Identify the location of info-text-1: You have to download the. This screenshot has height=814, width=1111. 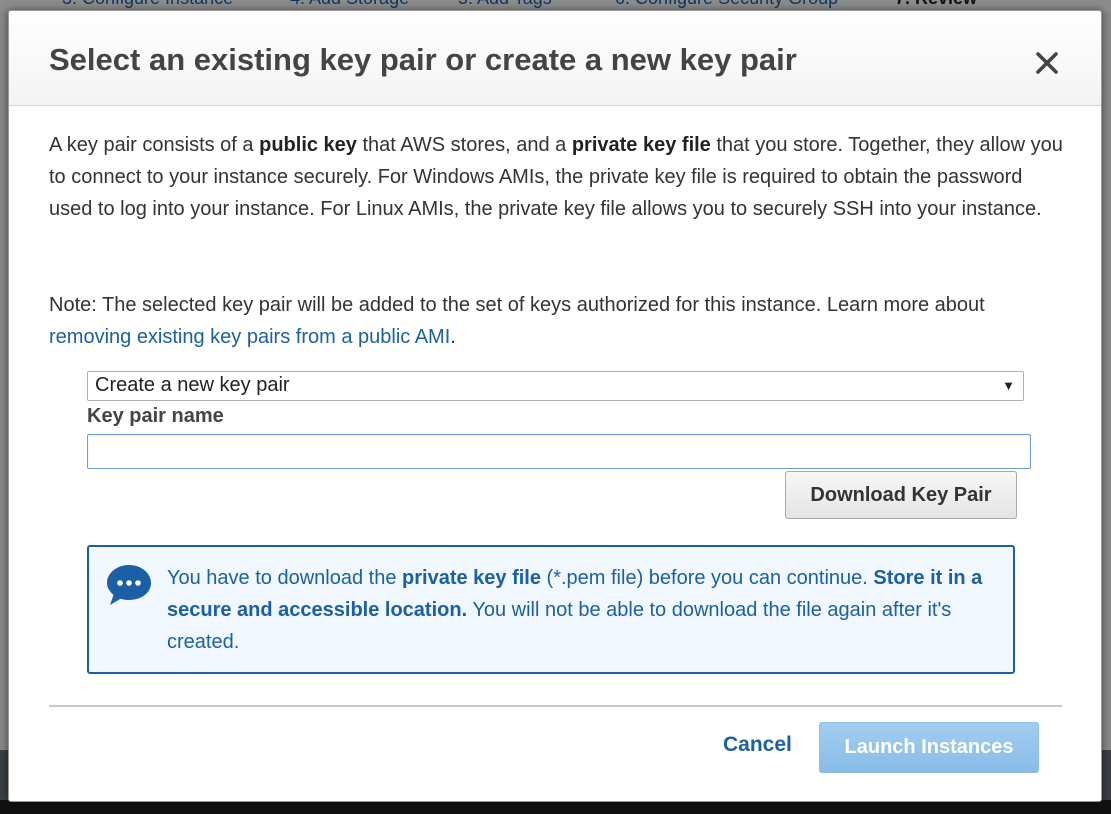
(285, 578).